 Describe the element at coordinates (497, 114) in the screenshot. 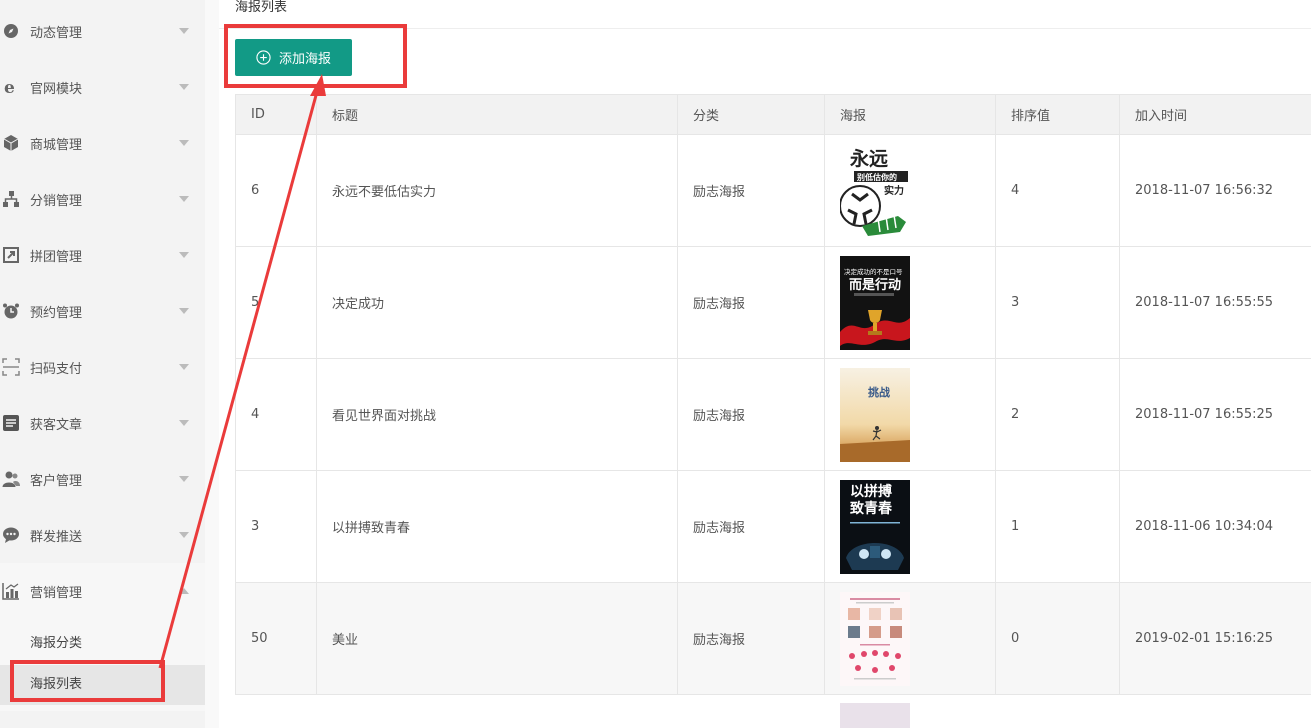

I see `column-header-title: 标题` at that location.